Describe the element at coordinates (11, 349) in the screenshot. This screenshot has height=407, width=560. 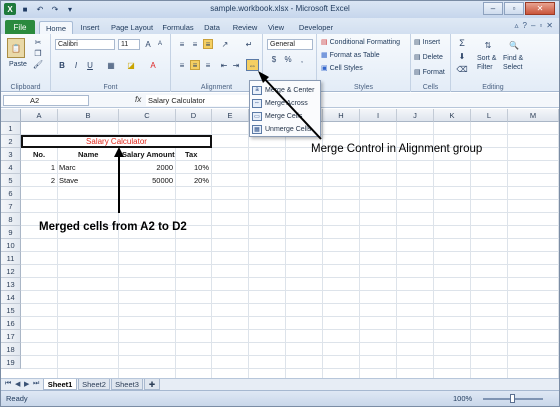
I see `row-header-18: 18` at that location.